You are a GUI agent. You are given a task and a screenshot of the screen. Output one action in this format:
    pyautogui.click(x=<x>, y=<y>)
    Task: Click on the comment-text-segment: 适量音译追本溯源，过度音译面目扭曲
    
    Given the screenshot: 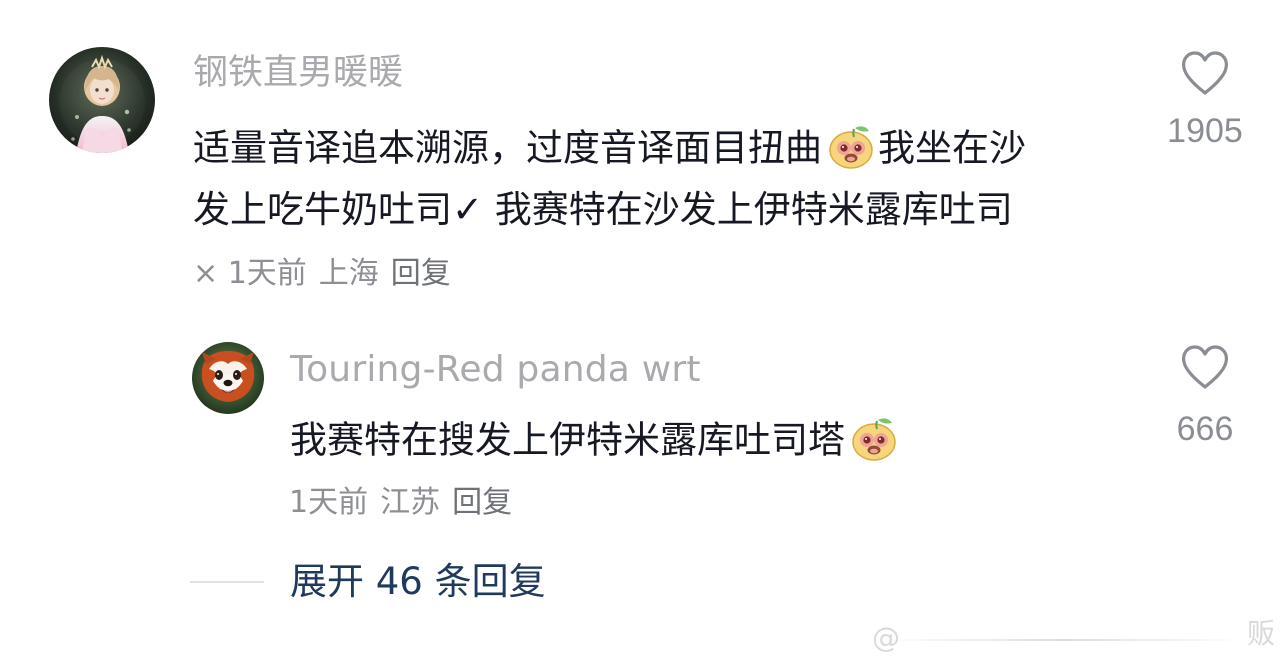 What is the action you would take?
    pyautogui.click(x=507, y=148)
    